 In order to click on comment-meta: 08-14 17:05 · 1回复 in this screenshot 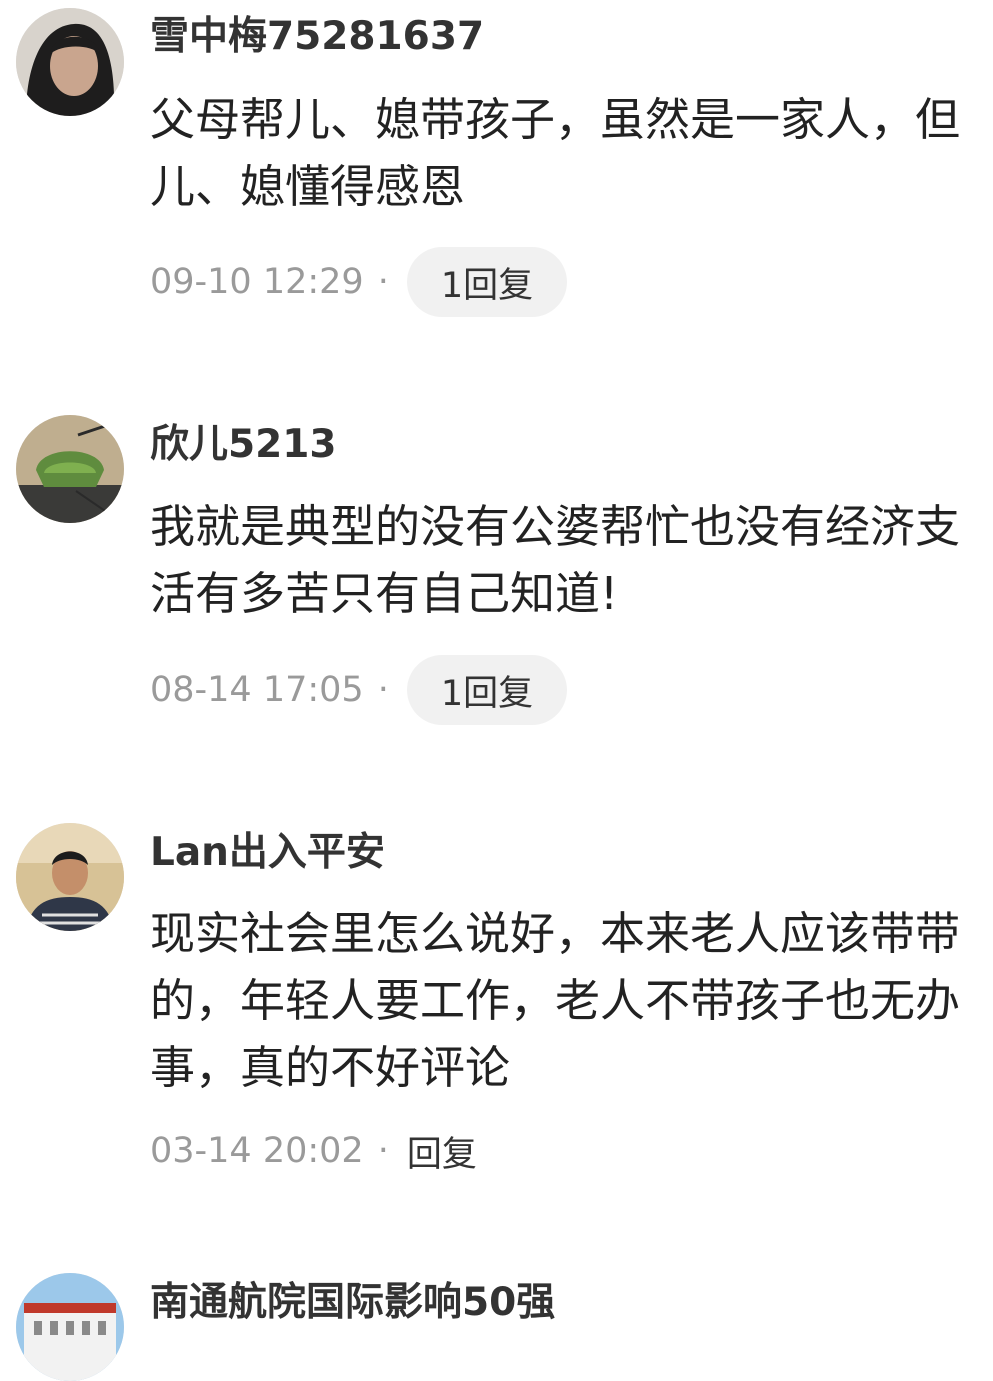, I will do `click(359, 690)`.